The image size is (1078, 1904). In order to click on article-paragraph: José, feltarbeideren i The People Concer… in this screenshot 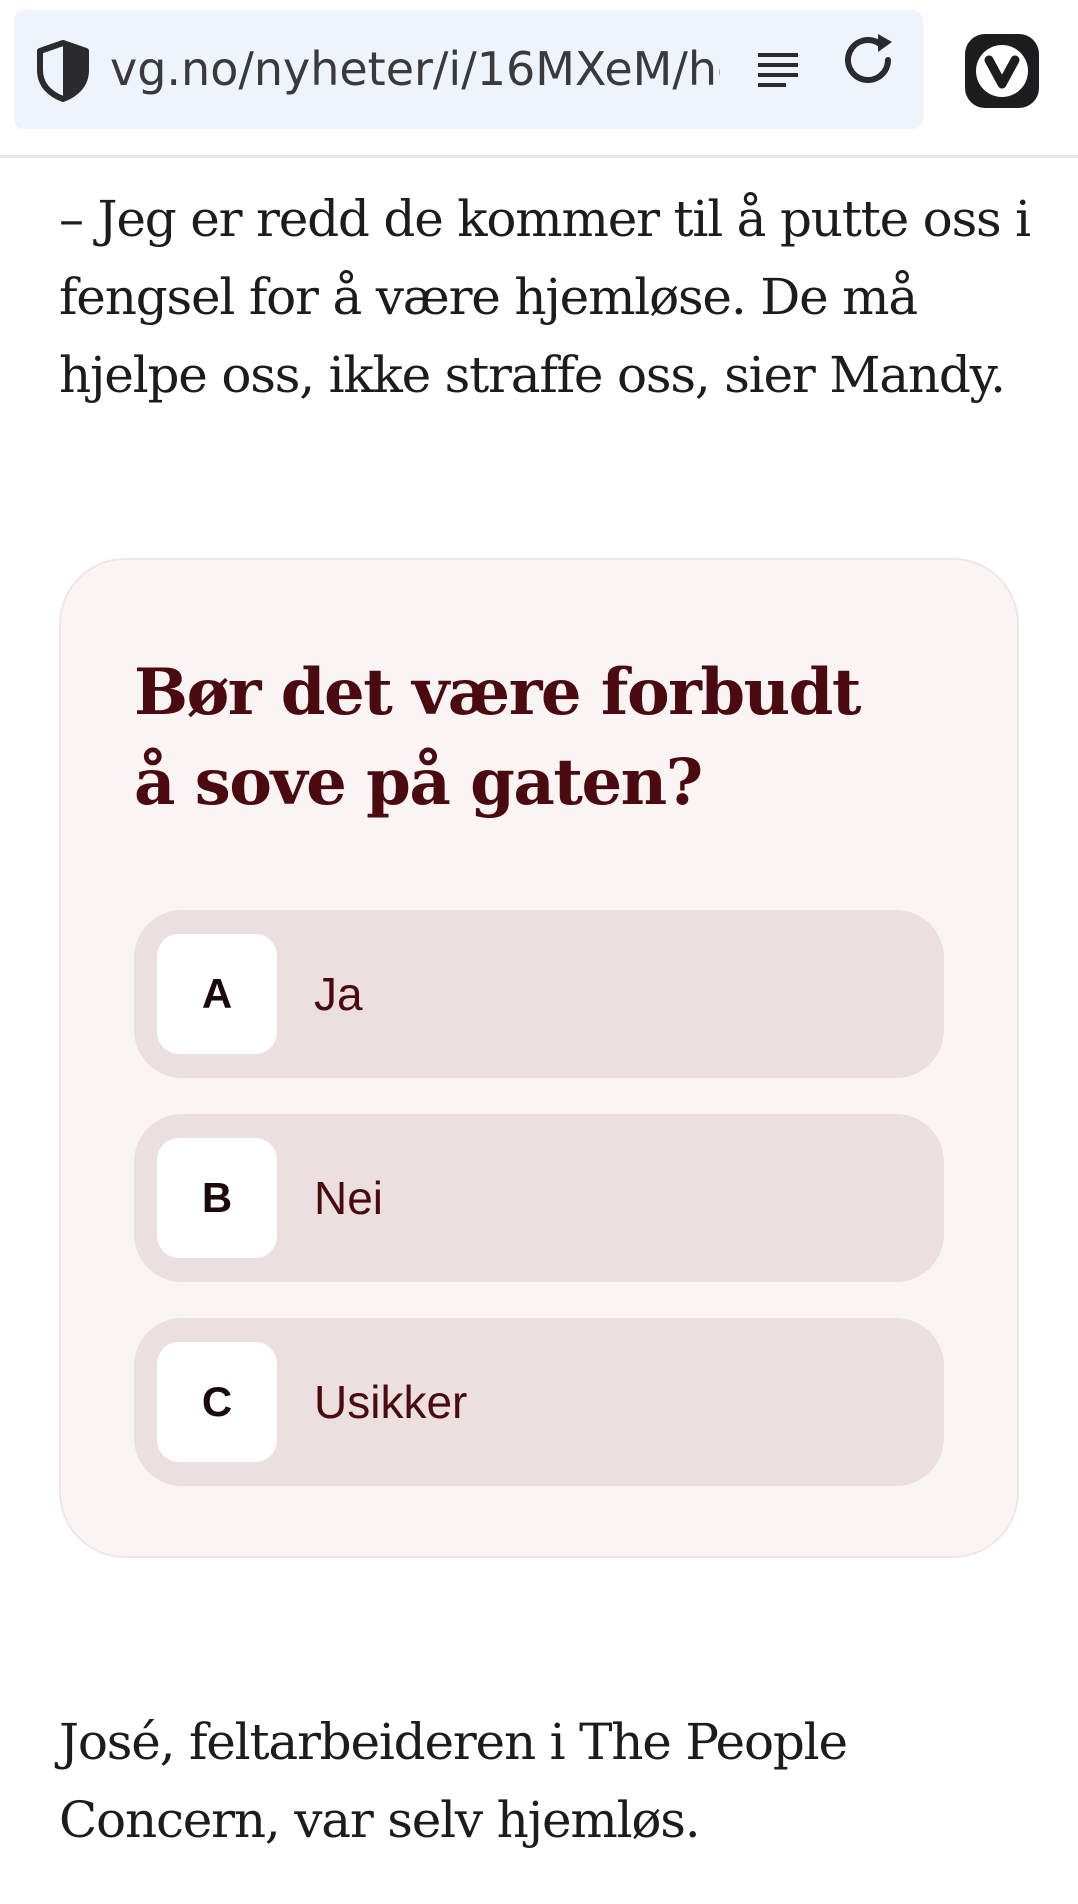, I will do `click(453, 1781)`.